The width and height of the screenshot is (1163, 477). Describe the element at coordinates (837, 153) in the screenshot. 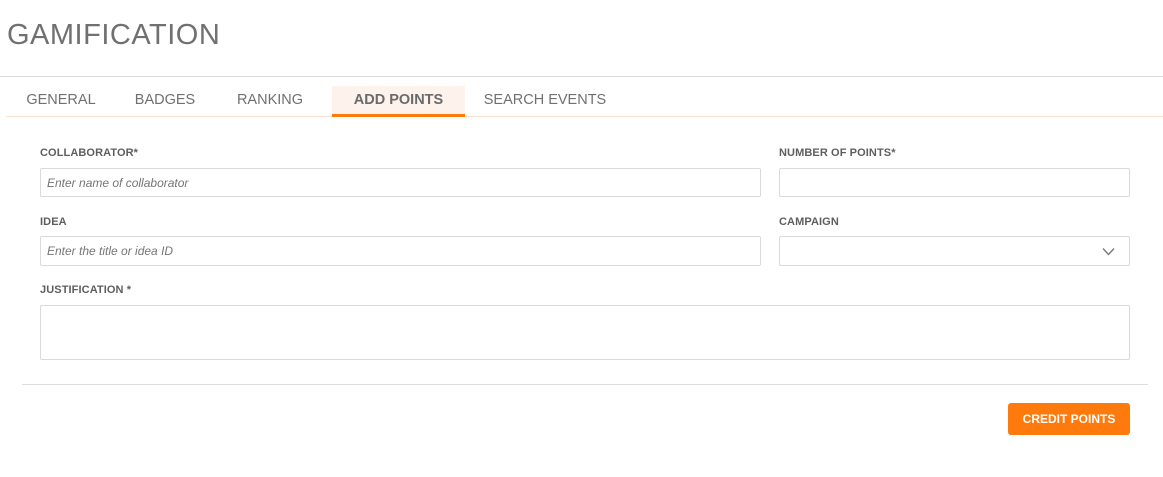

I see `number-of-points-label: NUMBER OF POINTS*` at that location.